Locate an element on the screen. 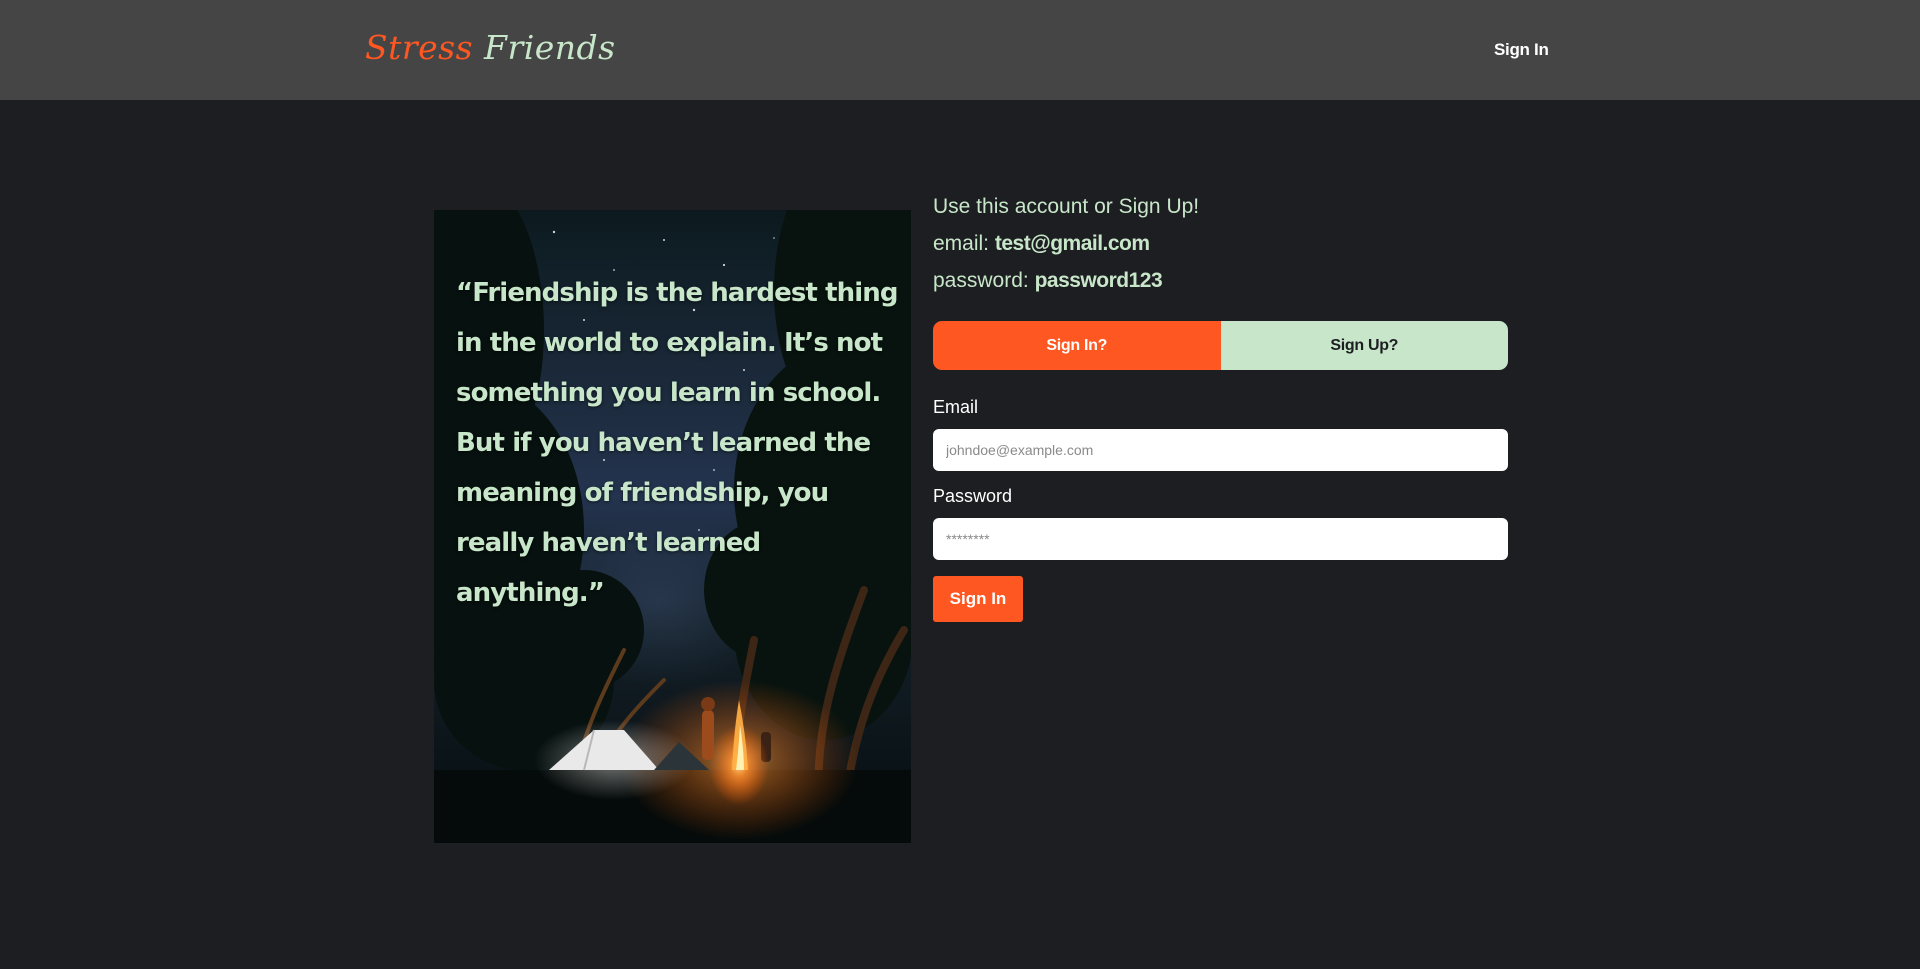 The height and width of the screenshot is (969, 1920). demo-password-value: password123 is located at coordinates (1098, 280).